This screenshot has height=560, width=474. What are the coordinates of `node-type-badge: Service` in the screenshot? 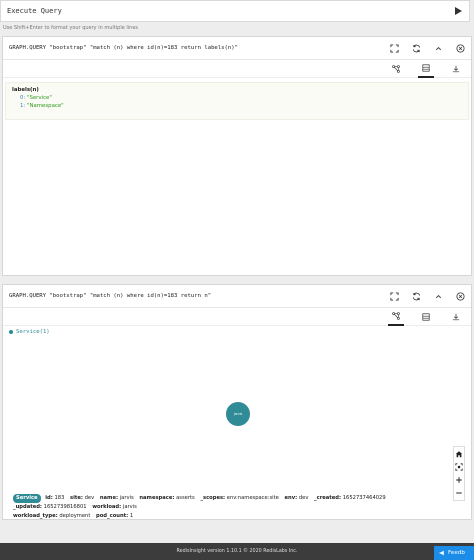 It's located at (27, 498).